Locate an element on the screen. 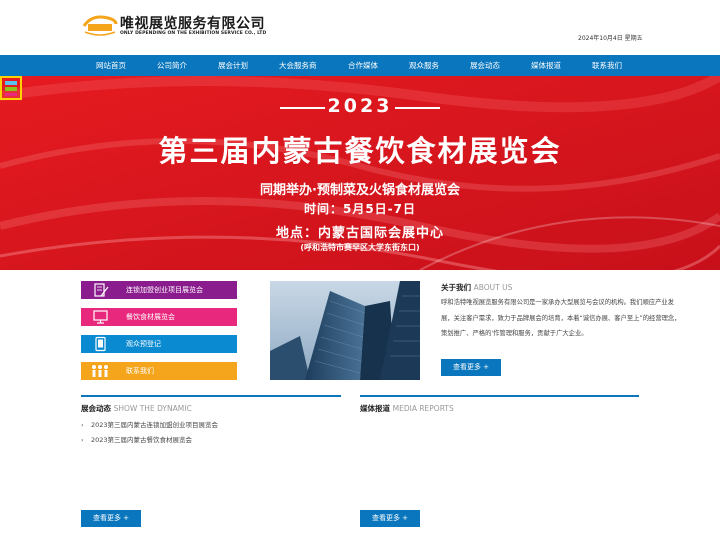 The image size is (720, 540). menu-franchise-expo-label: 连锁加盟创业项目展览会 is located at coordinates (164, 290).